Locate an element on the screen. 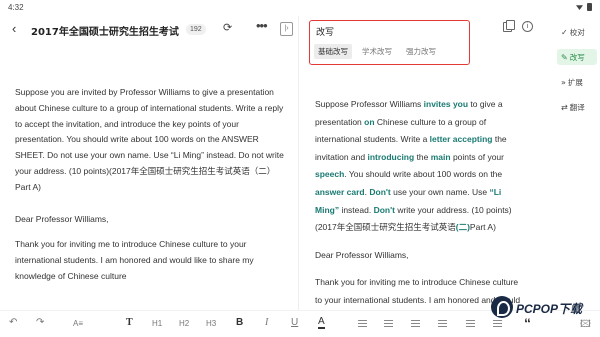 The image size is (600, 337). sidebar-item-label: 改写 is located at coordinates (577, 57).